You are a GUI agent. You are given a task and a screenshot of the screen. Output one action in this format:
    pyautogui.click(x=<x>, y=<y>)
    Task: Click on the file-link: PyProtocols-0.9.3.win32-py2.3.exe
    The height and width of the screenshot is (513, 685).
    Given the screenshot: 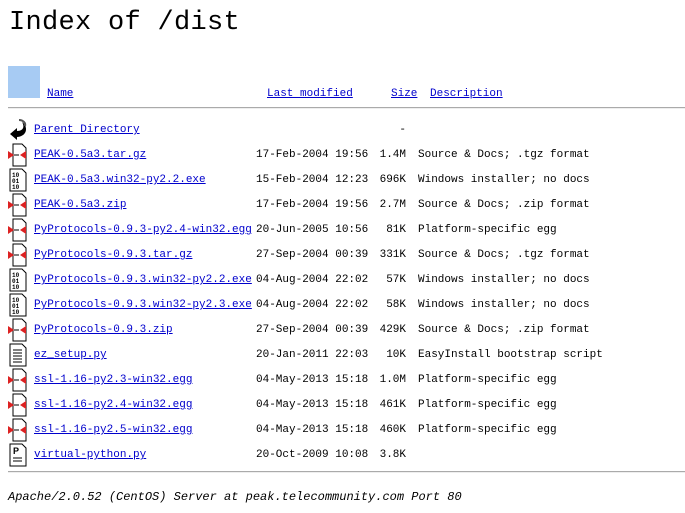 What is the action you would take?
    pyautogui.click(x=143, y=305)
    